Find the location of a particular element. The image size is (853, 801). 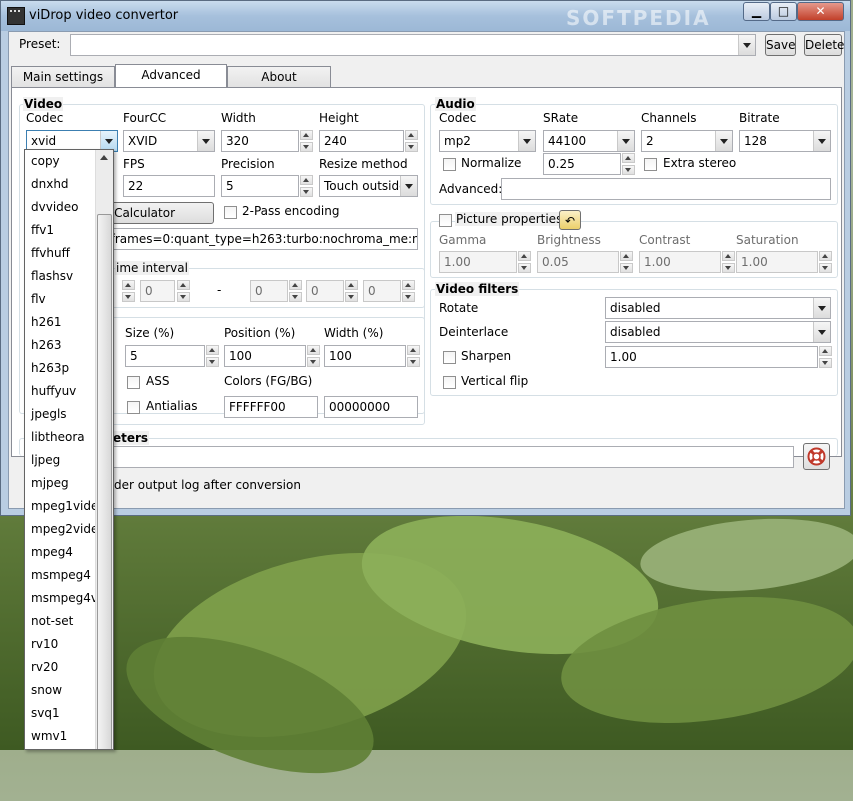

scroll-thumb is located at coordinates (104, 481).